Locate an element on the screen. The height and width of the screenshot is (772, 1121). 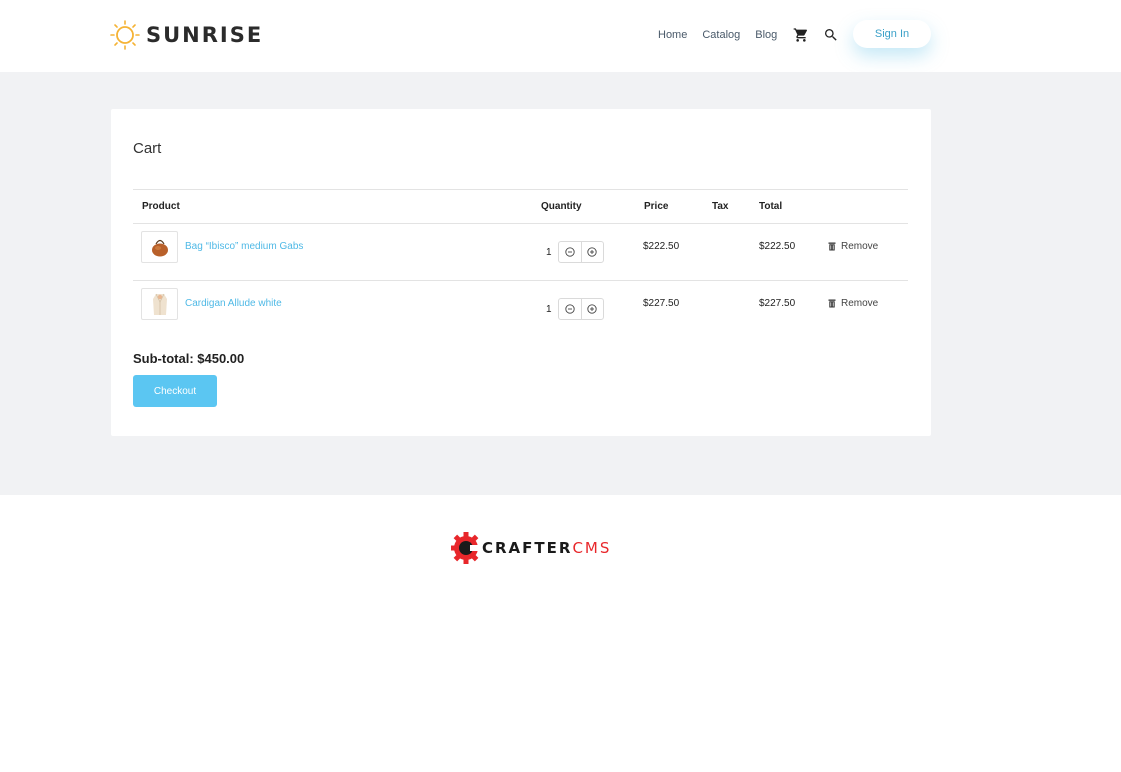
shopping-cart-icon is located at coordinates (801, 35).